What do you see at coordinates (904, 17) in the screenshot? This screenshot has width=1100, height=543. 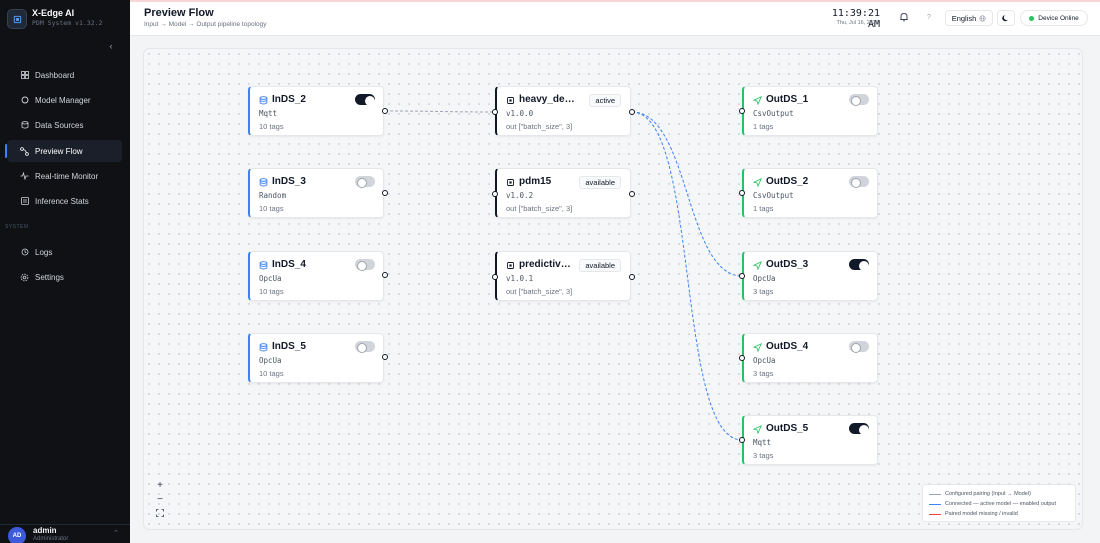 I see `notifications-button` at bounding box center [904, 17].